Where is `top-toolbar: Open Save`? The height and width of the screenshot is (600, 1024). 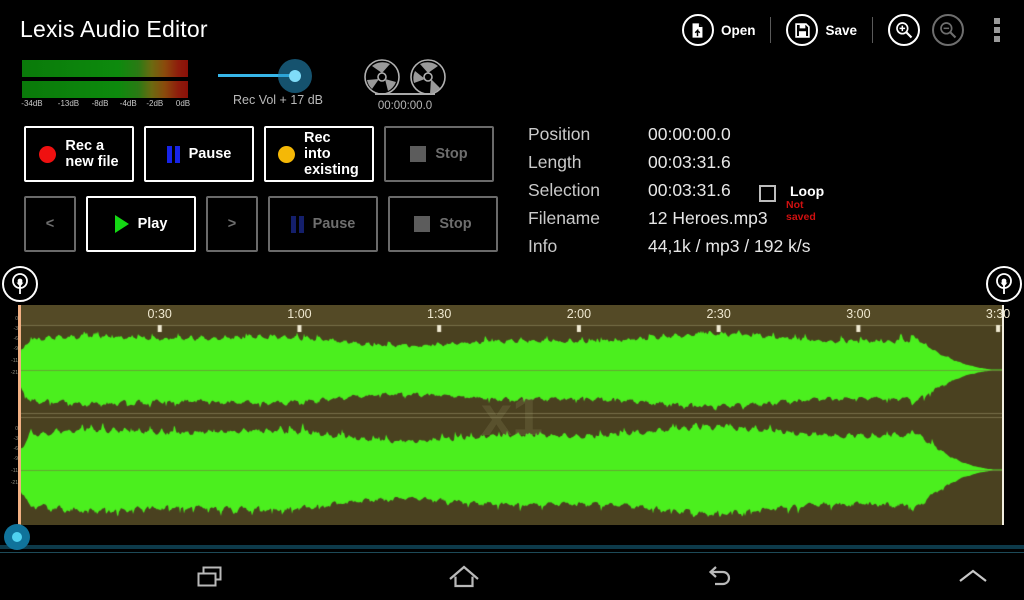 top-toolbar: Open Save is located at coordinates (843, 30).